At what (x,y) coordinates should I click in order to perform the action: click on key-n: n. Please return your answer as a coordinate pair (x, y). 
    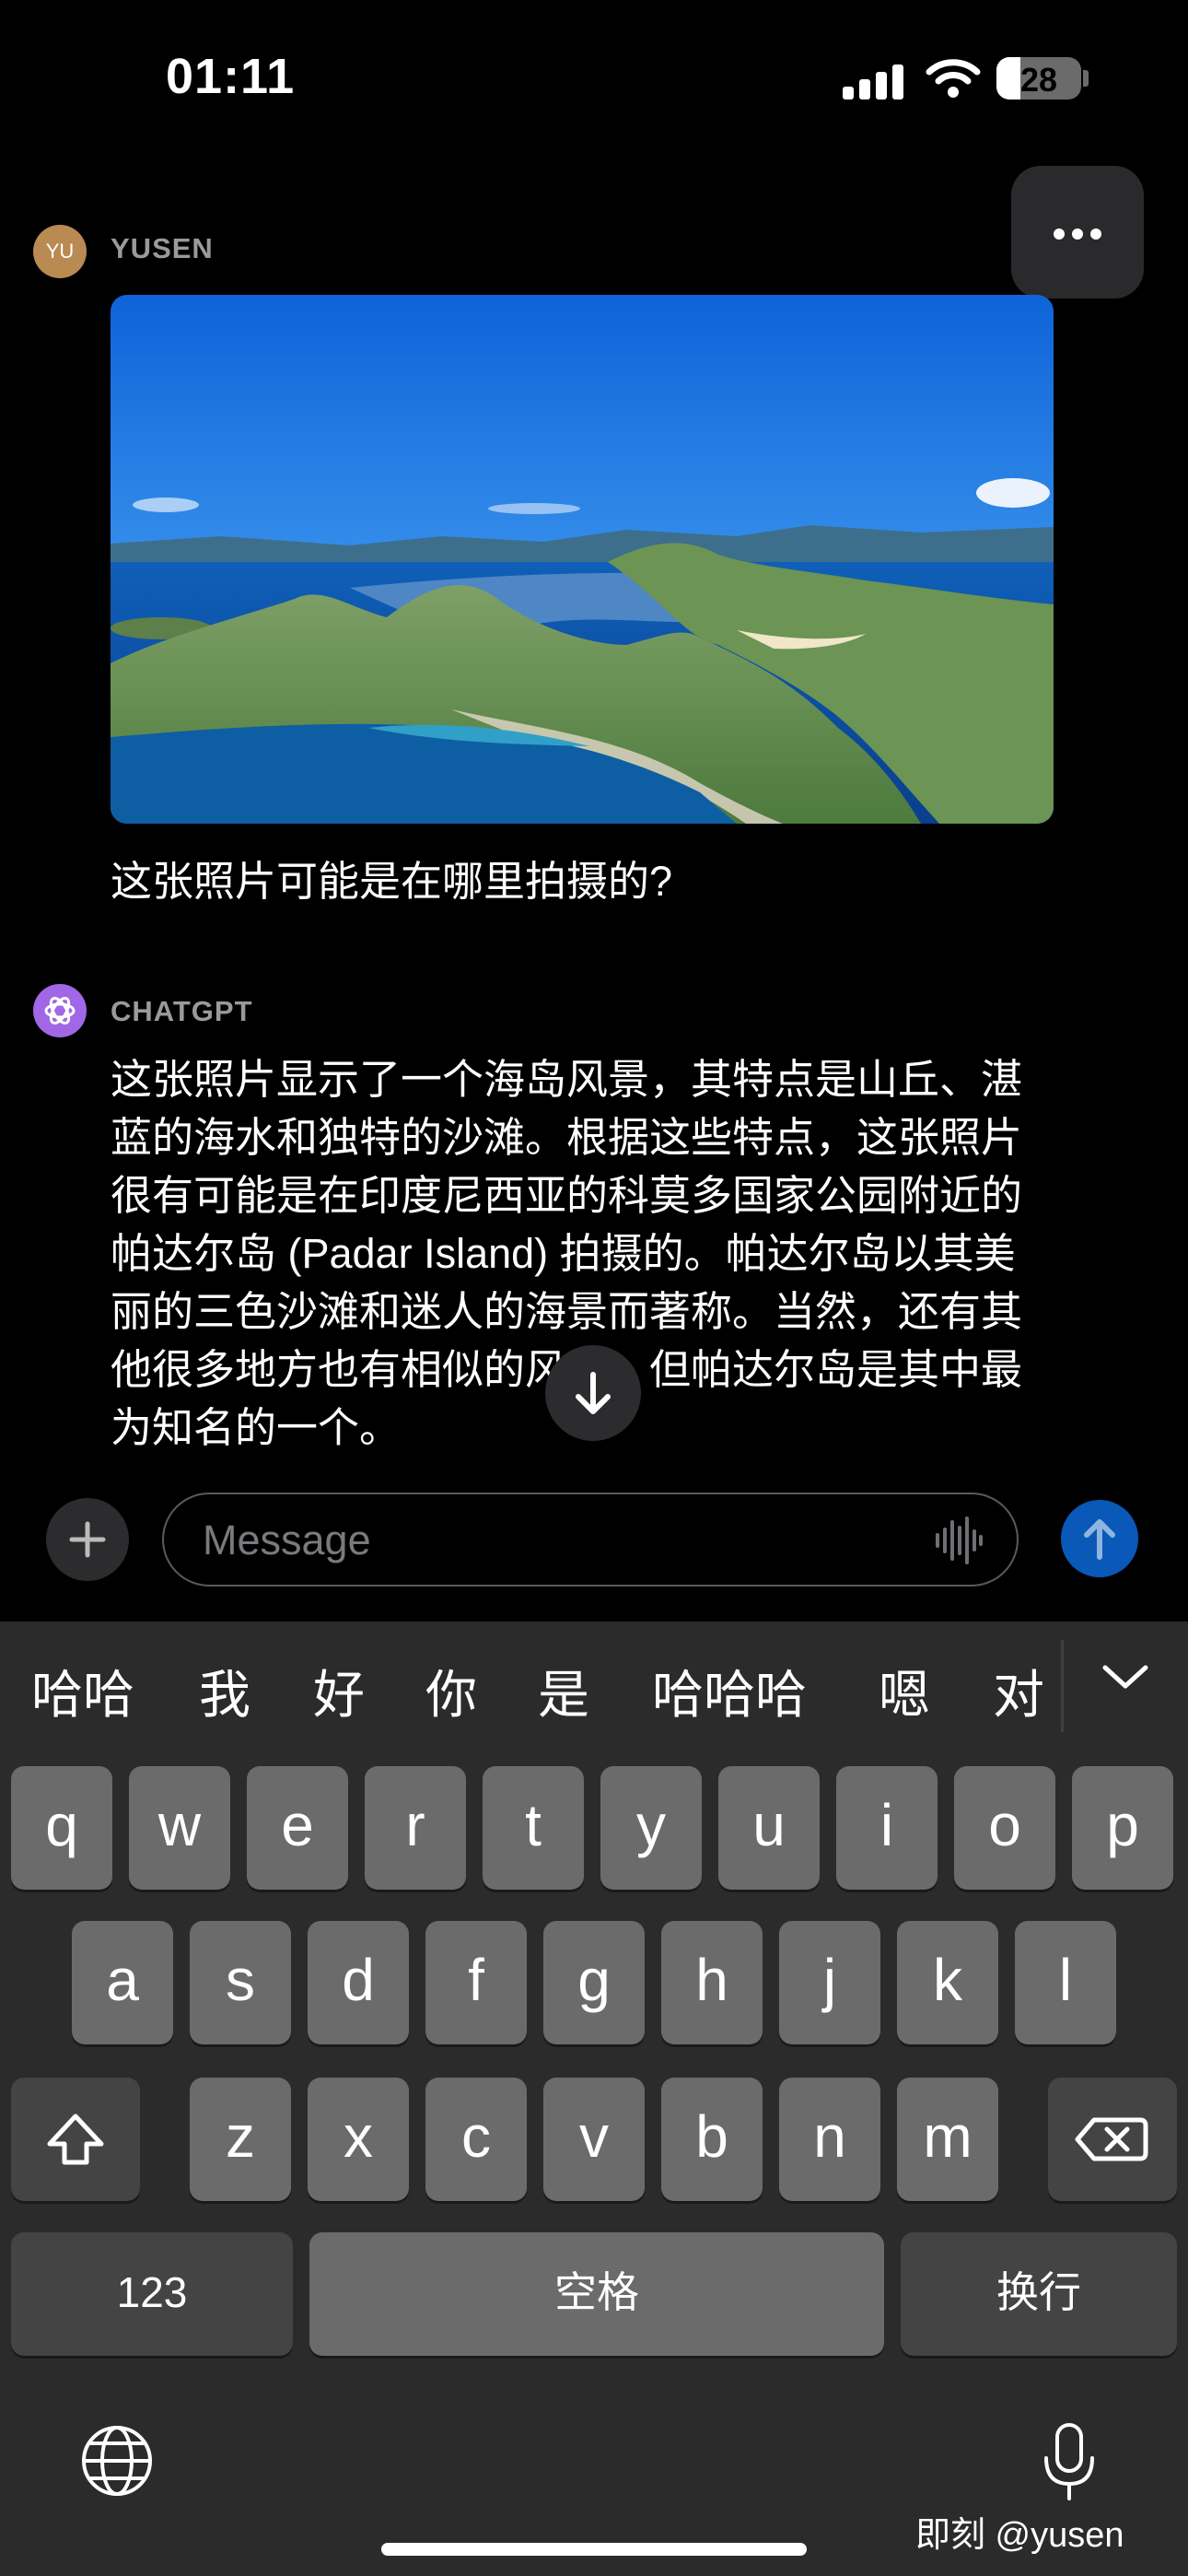
    Looking at the image, I should click on (829, 2139).